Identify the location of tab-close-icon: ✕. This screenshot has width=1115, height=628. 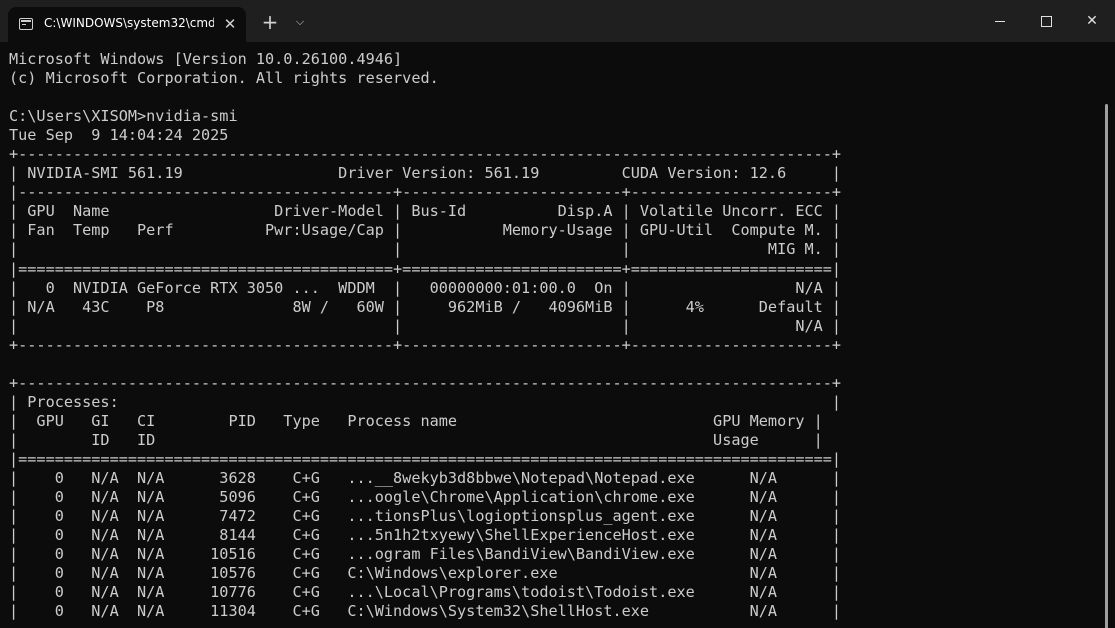
(230, 24).